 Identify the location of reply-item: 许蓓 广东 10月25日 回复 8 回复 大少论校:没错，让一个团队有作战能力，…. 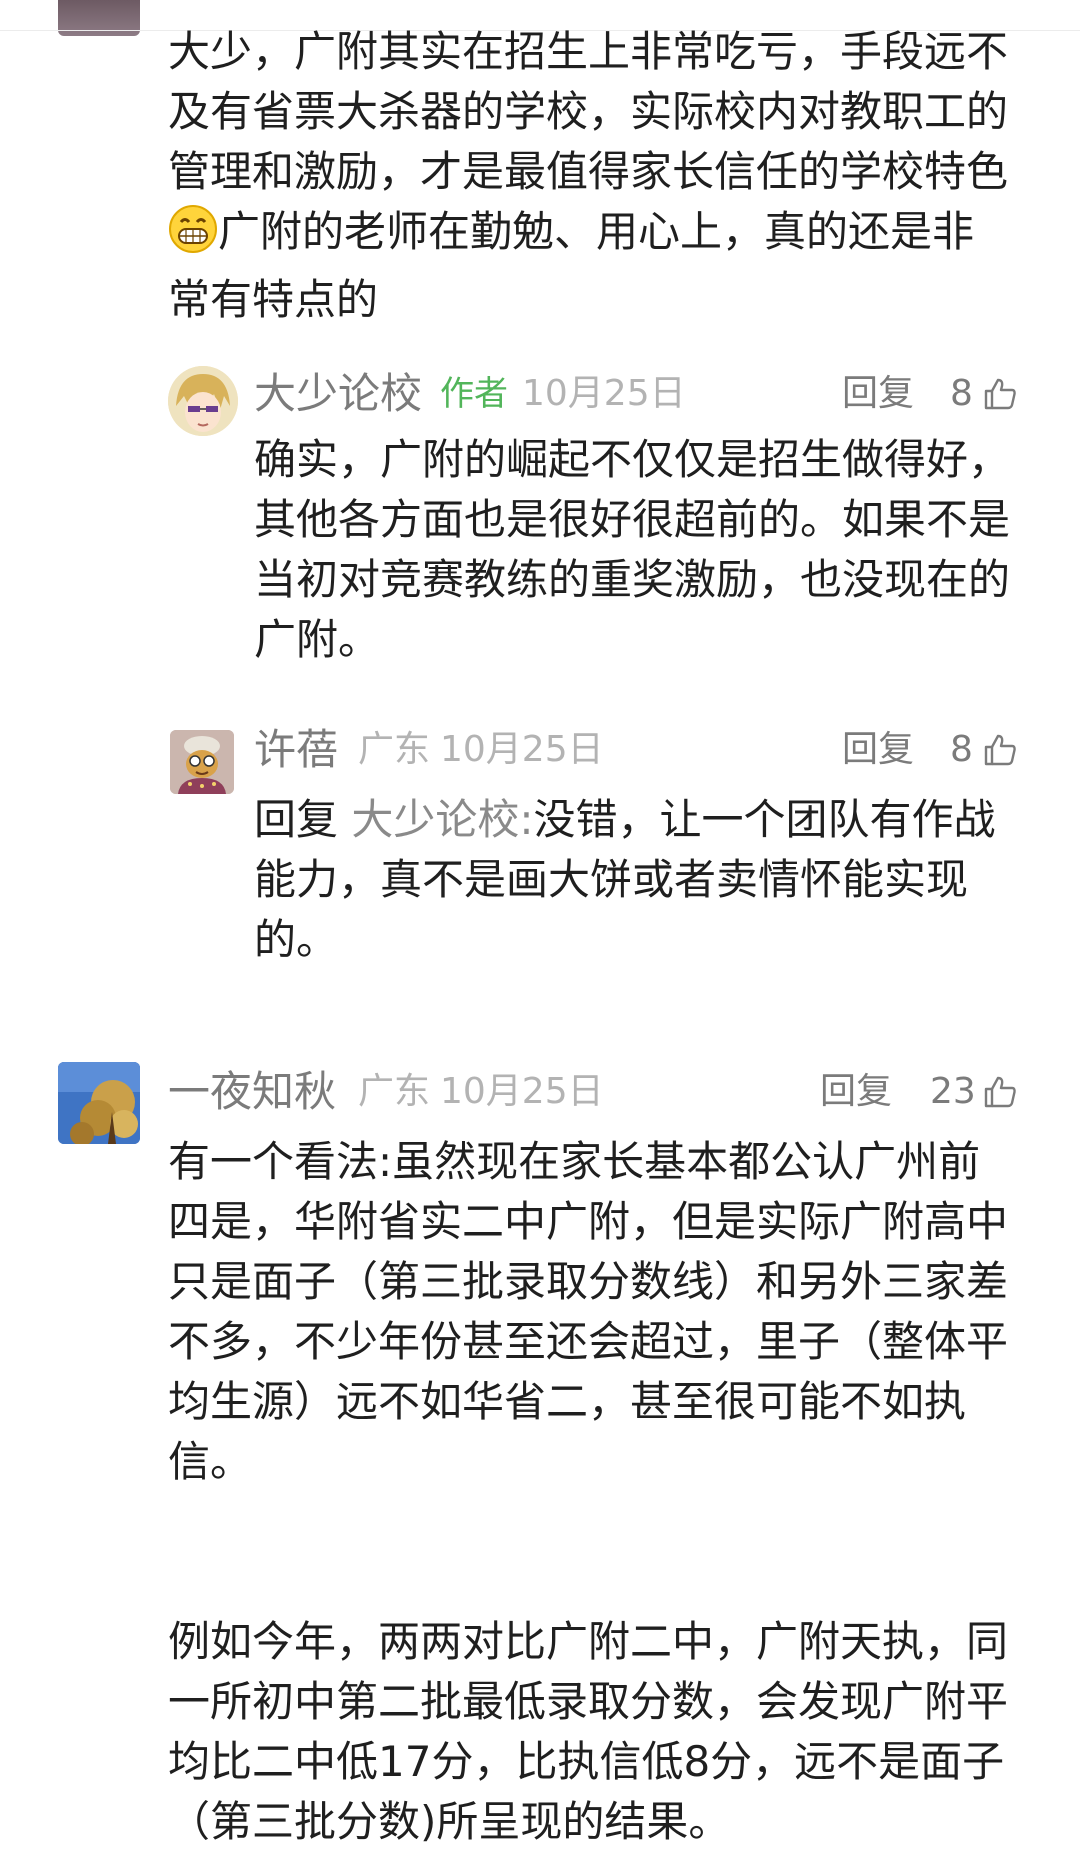
(540, 848).